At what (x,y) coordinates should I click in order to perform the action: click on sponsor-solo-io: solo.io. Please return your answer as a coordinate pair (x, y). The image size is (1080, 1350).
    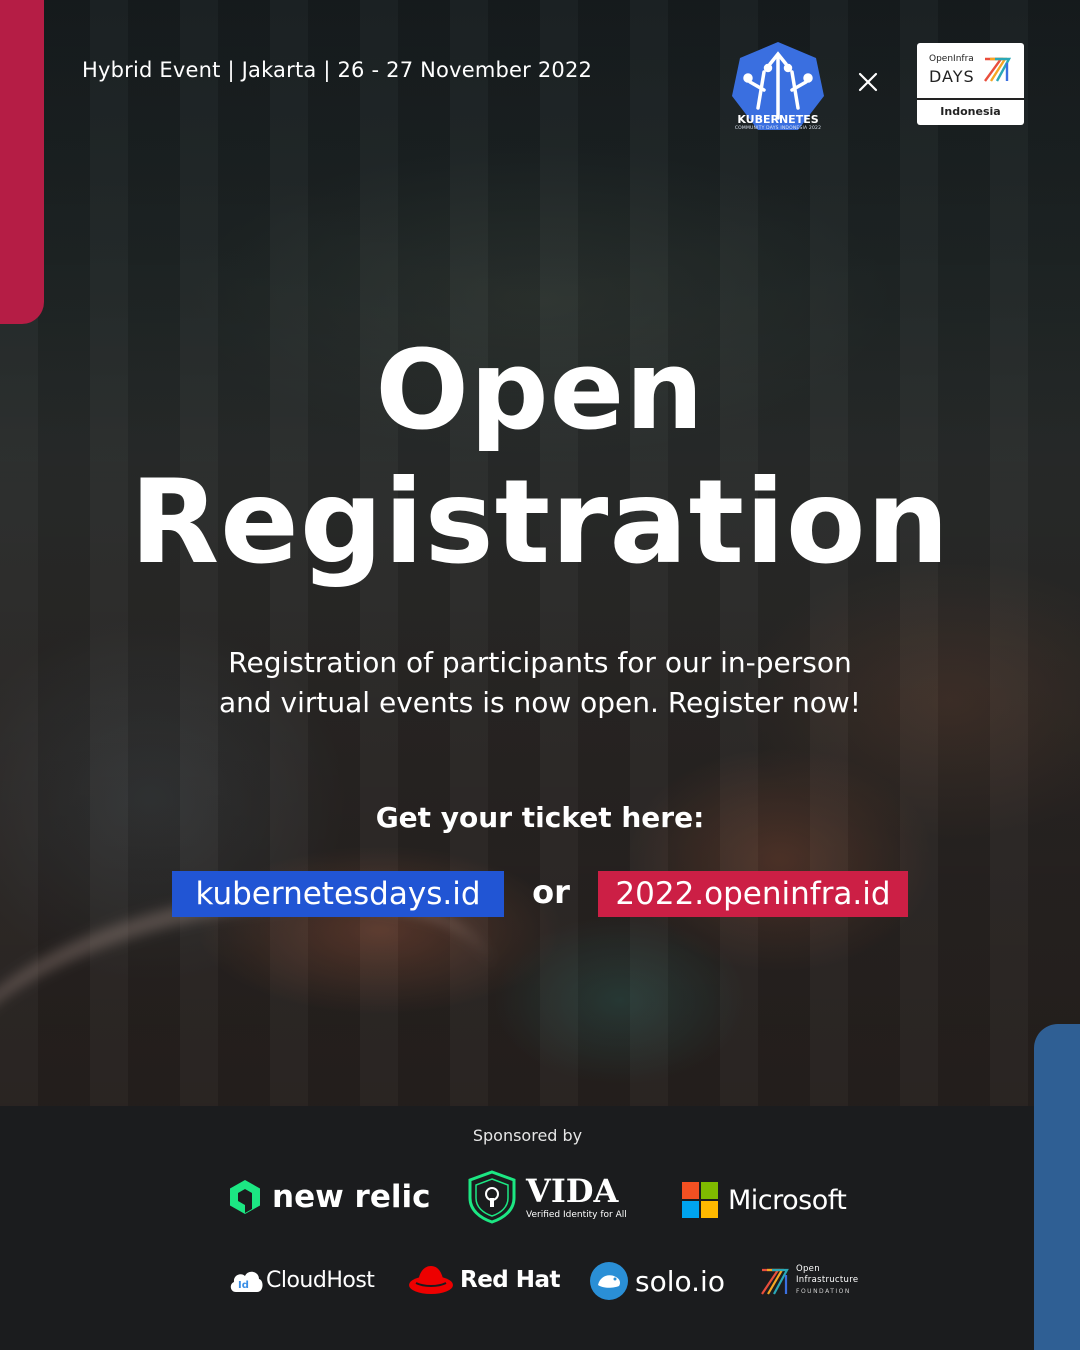
    Looking at the image, I should click on (657, 1281).